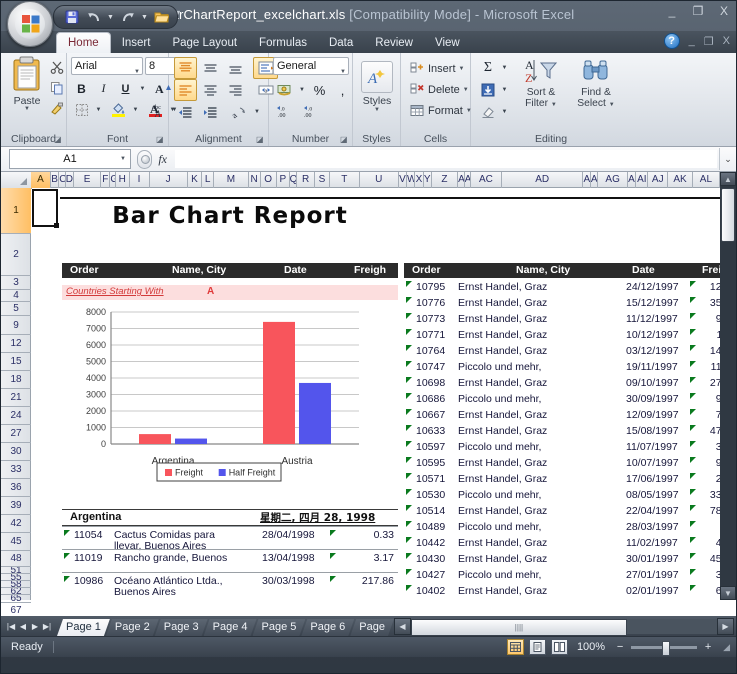 This screenshot has width=737, height=674. Describe the element at coordinates (103, 88) in the screenshot. I see `italic-button: I` at that location.